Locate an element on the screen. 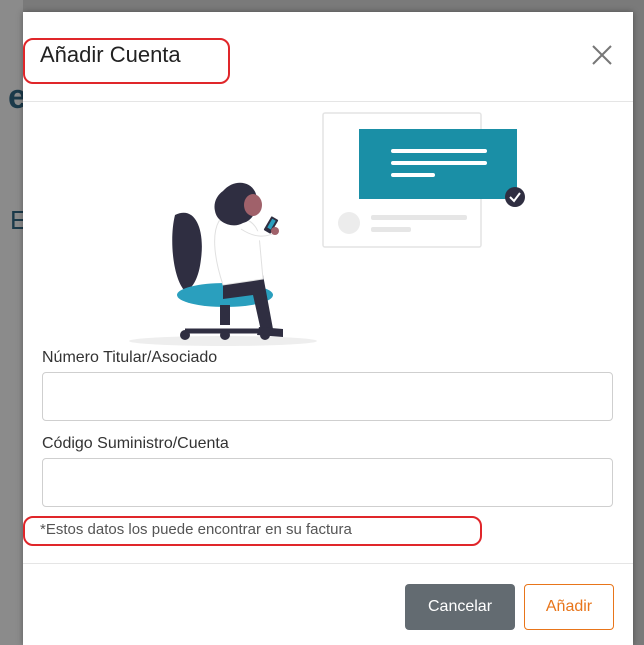  account-holder-input is located at coordinates (327, 396).